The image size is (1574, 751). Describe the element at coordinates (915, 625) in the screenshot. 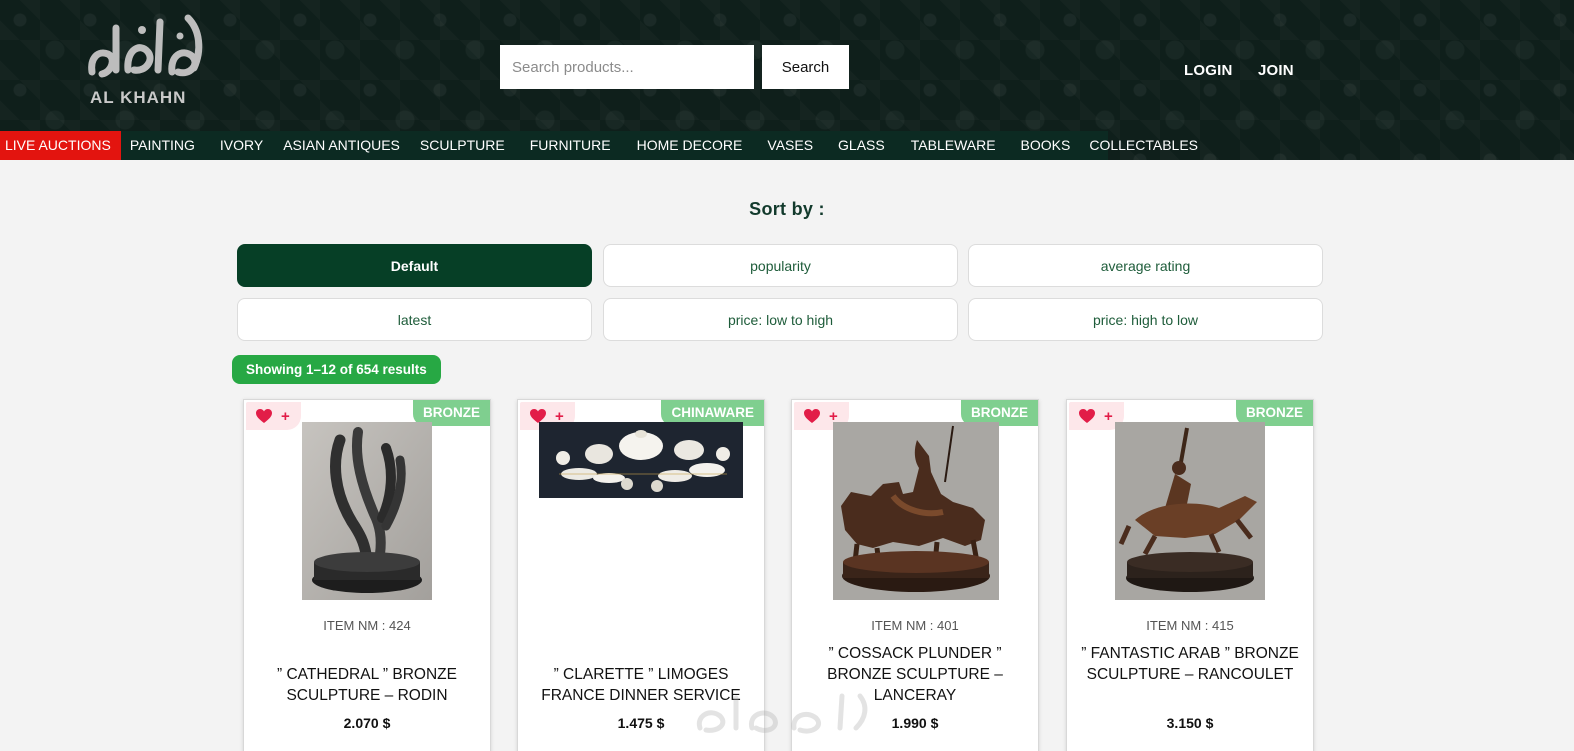

I see `item-number: ITEM NM : 401` at that location.